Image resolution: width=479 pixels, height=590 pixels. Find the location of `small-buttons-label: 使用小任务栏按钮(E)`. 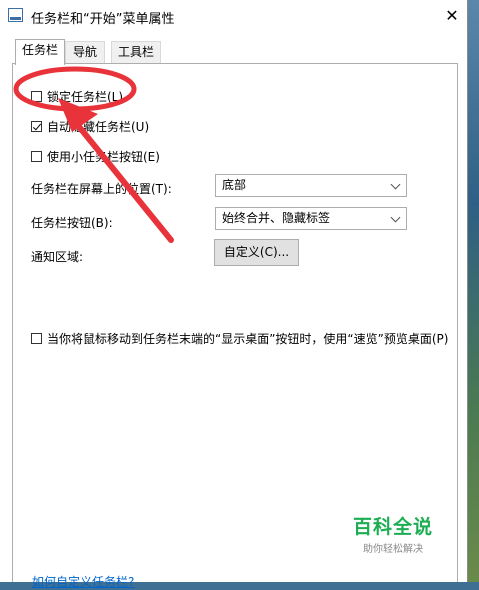

small-buttons-label: 使用小任务栏按钮(E) is located at coordinates (103, 157).